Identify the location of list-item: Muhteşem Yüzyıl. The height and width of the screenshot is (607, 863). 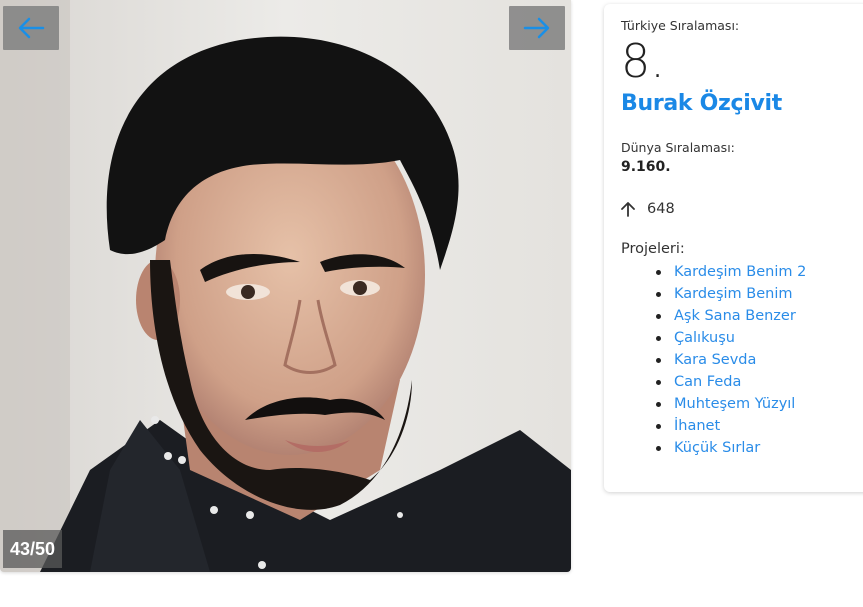
(759, 404).